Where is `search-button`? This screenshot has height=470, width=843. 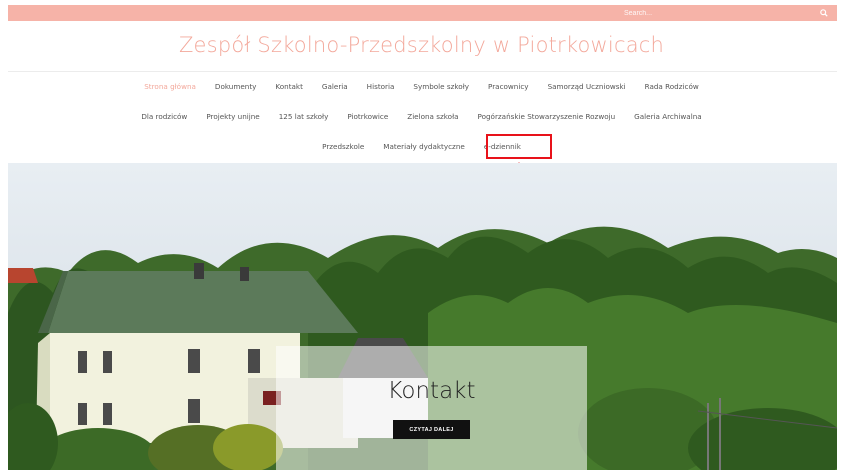 search-button is located at coordinates (824, 13).